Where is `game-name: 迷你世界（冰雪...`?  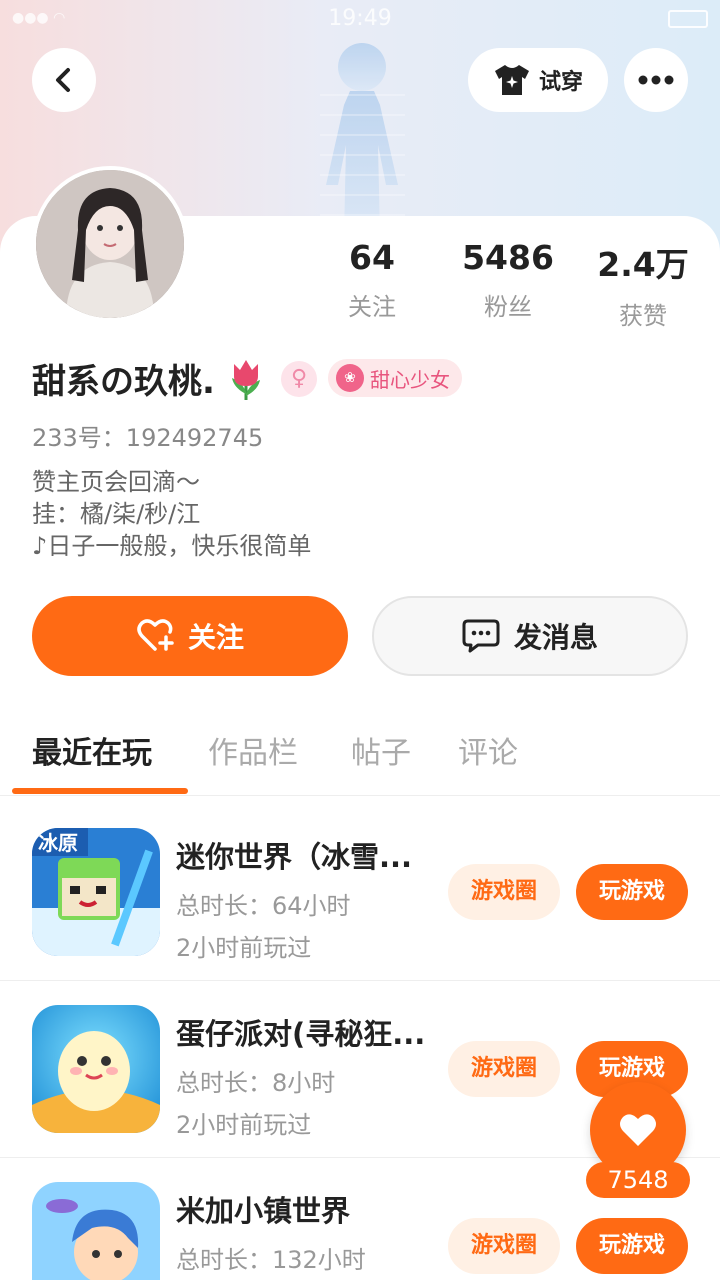 game-name: 迷你世界（冰雪... is located at coordinates (294, 857).